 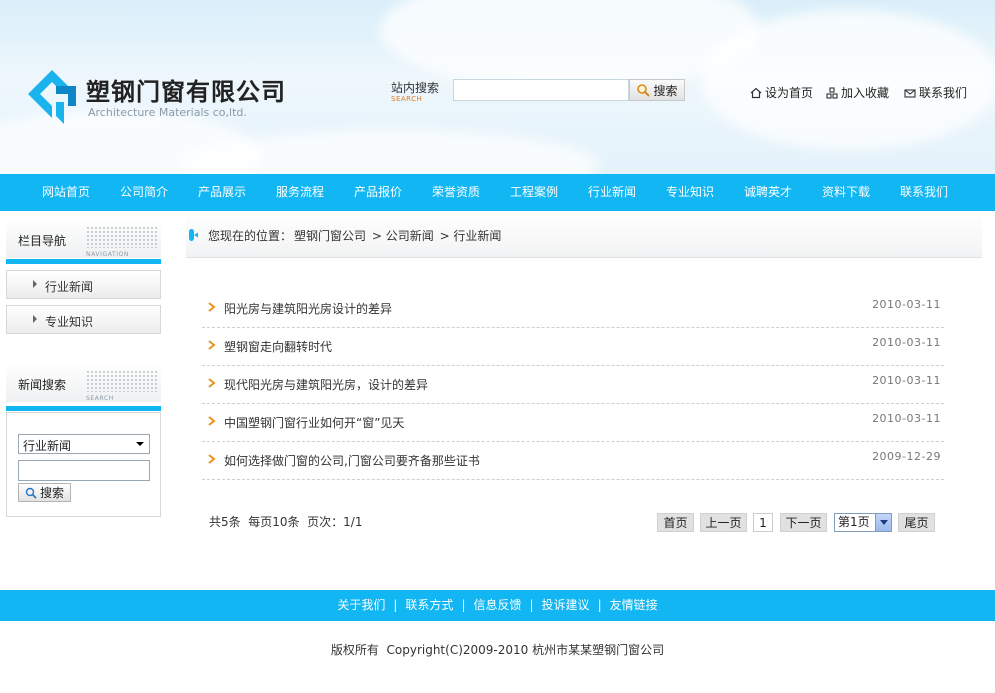 I want to click on site-search-input, so click(x=541, y=90).